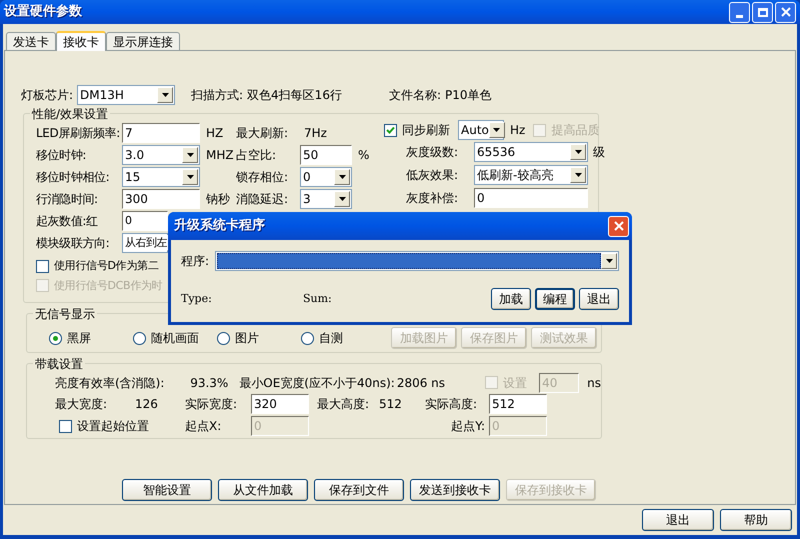  What do you see at coordinates (247, 338) in the screenshot?
I see `radio-label: 图片` at bounding box center [247, 338].